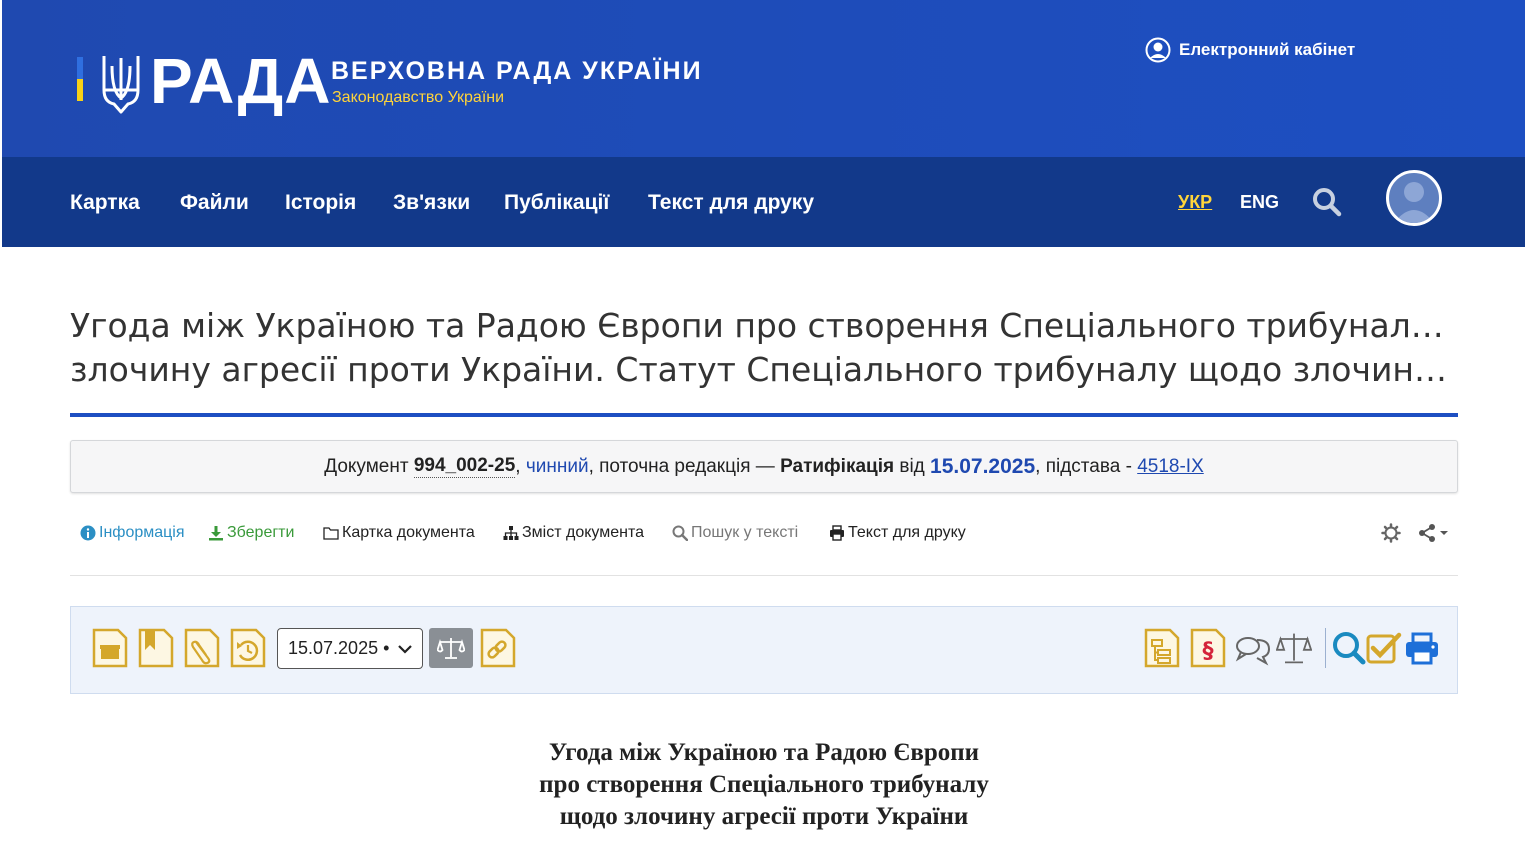 Image resolution: width=1525 pixels, height=867 pixels. I want to click on nav-item-files: Файли, so click(214, 203).